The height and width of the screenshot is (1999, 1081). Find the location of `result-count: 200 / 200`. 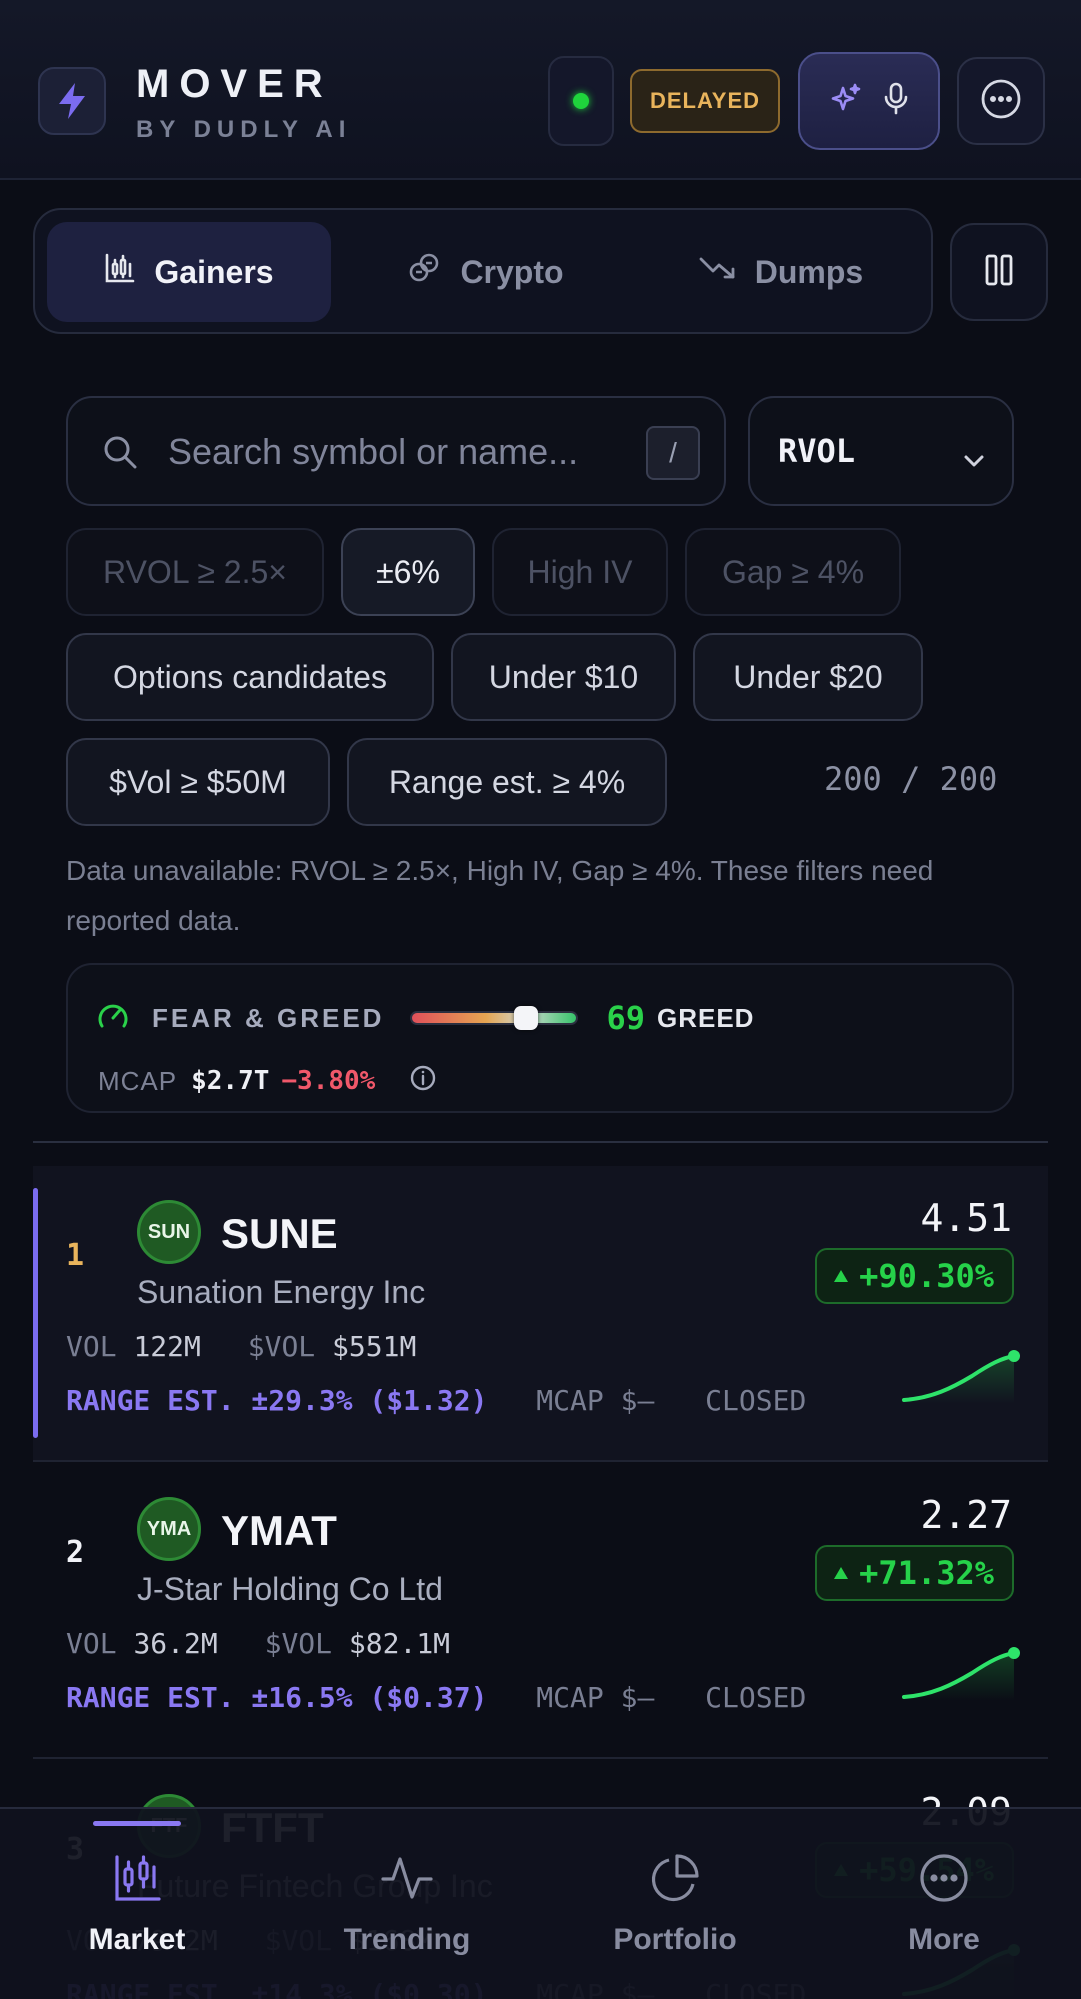

result-count: 200 / 200 is located at coordinates (911, 779).